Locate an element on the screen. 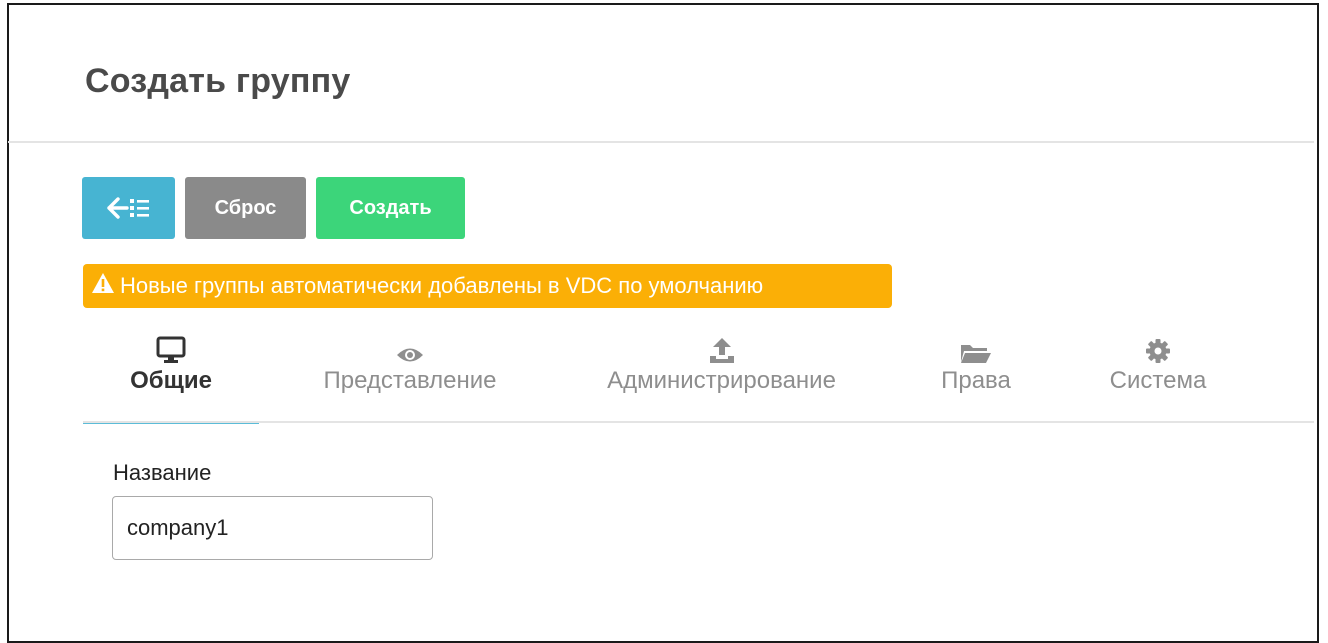  tab-label: Общие is located at coordinates (171, 380).